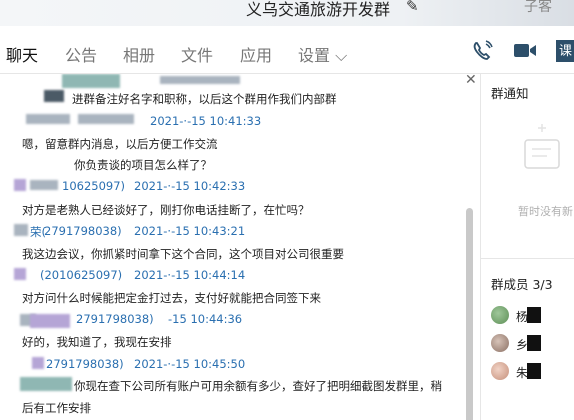 The height and width of the screenshot is (420, 574). Describe the element at coordinates (204, 99) in the screenshot. I see `message-text: 进群备注好名字和职称，以后这个群用作我们内部群` at that location.